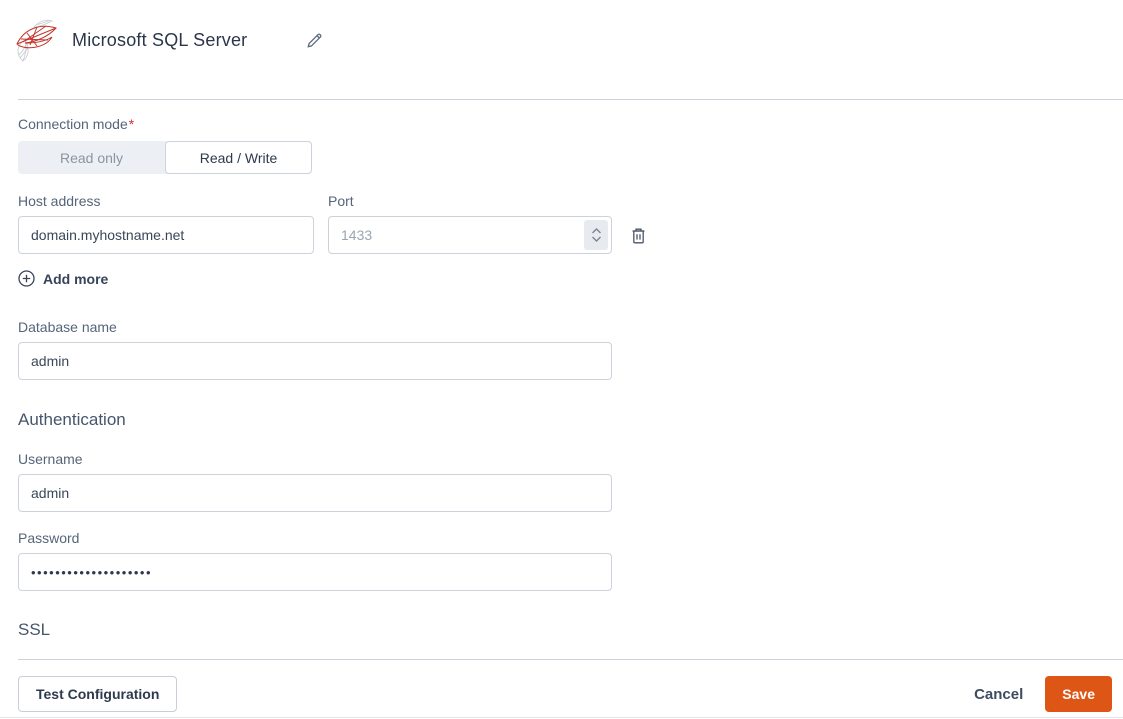 The width and height of the screenshot is (1123, 719). What do you see at coordinates (59, 201) in the screenshot?
I see `host-address-label: Host address` at bounding box center [59, 201].